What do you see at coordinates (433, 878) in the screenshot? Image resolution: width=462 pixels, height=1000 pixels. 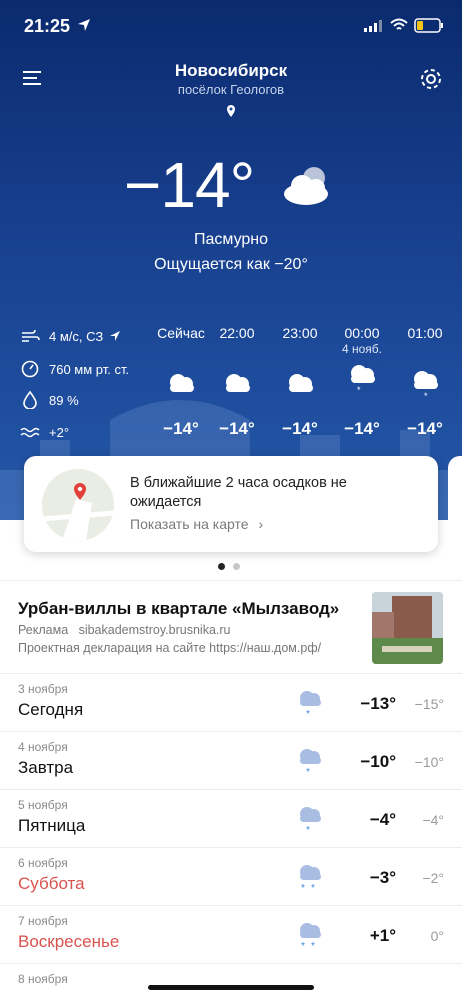 I see `day-low: −2°` at bounding box center [433, 878].